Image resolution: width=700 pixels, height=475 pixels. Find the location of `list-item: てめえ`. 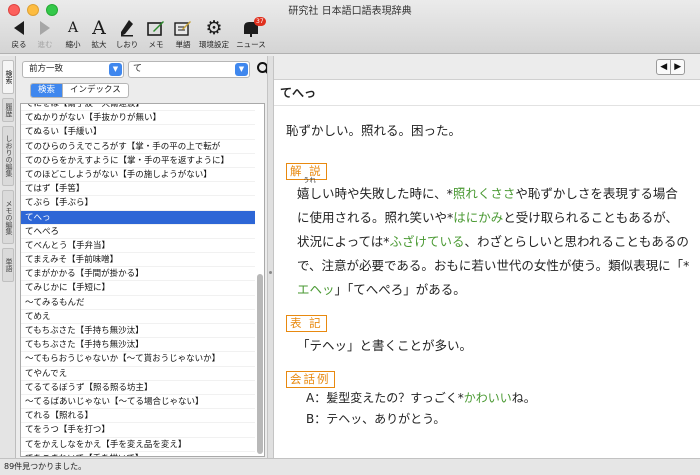

list-item: てめえ is located at coordinates (138, 317).